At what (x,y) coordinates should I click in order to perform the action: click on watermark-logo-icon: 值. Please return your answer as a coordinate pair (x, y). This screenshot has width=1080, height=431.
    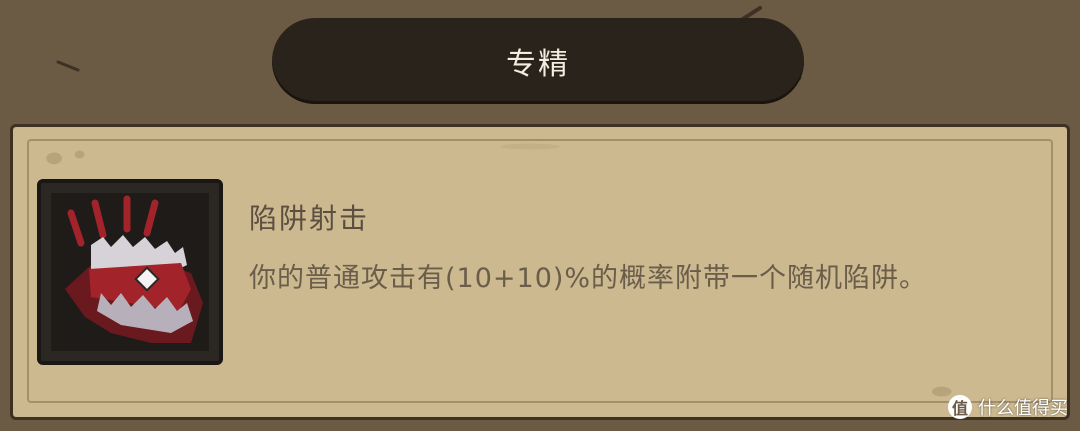
    Looking at the image, I should click on (960, 407).